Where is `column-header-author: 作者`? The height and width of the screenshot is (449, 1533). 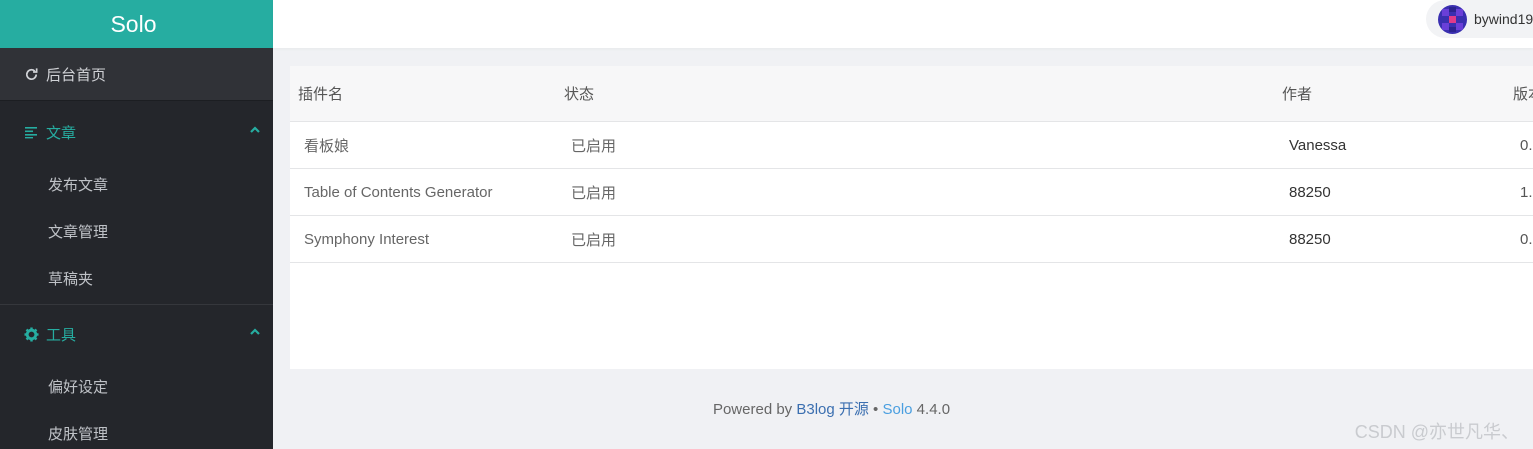 column-header-author: 作者 is located at coordinates (1297, 93).